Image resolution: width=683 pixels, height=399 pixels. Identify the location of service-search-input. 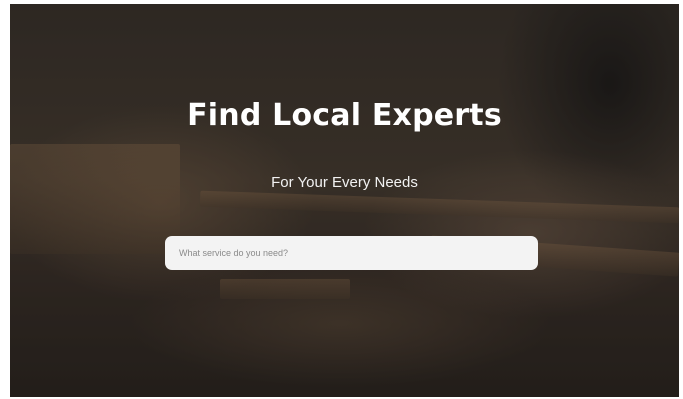
(351, 253).